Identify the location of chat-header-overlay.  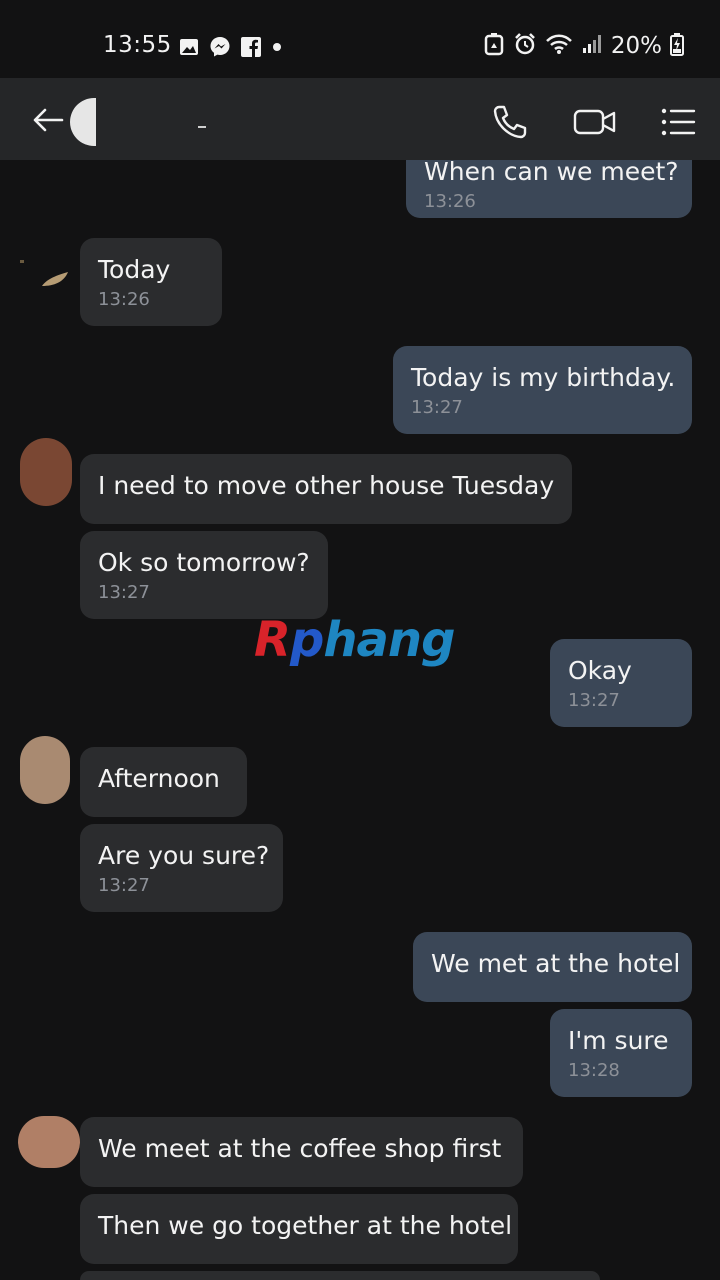
(360, 119).